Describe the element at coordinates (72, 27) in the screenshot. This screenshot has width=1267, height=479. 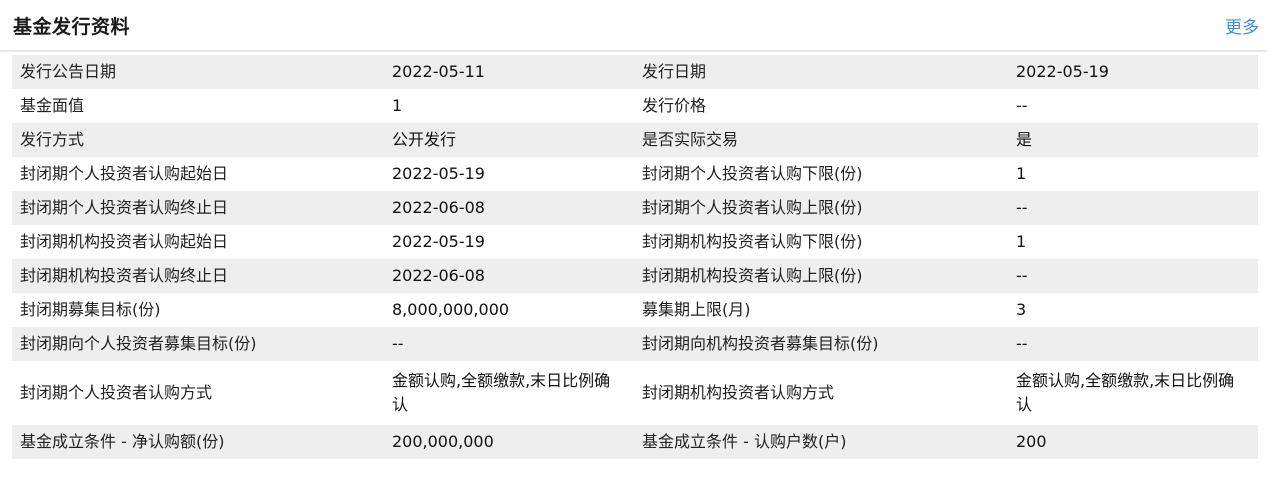
I see `panel-title: 基金发行资料` at that location.